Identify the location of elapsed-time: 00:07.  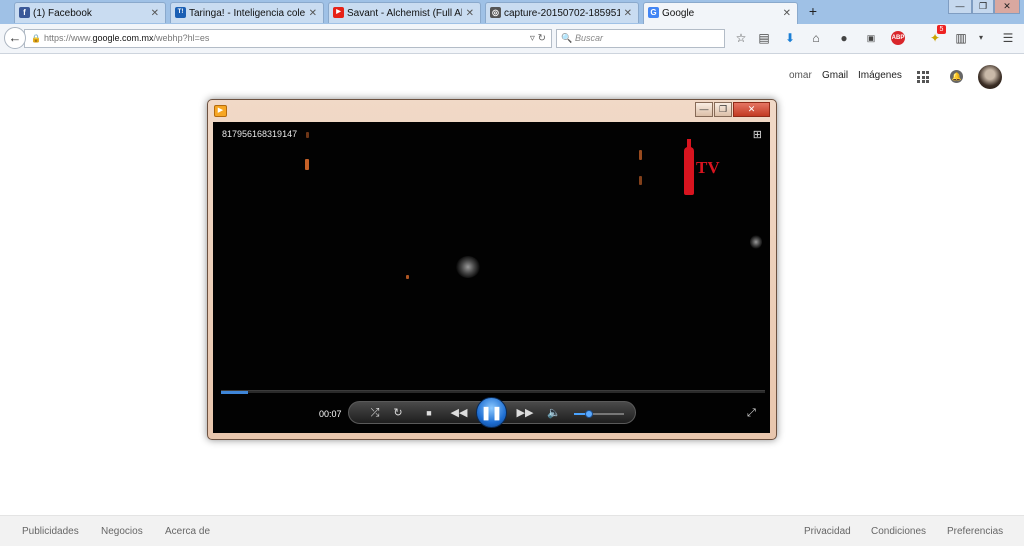
(330, 414).